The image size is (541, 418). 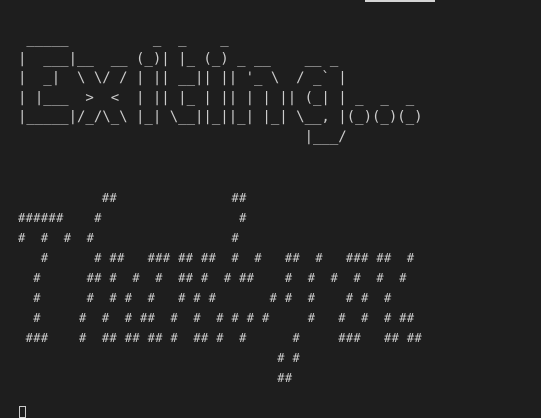 I want to click on top-divider, so click(x=400, y=1).